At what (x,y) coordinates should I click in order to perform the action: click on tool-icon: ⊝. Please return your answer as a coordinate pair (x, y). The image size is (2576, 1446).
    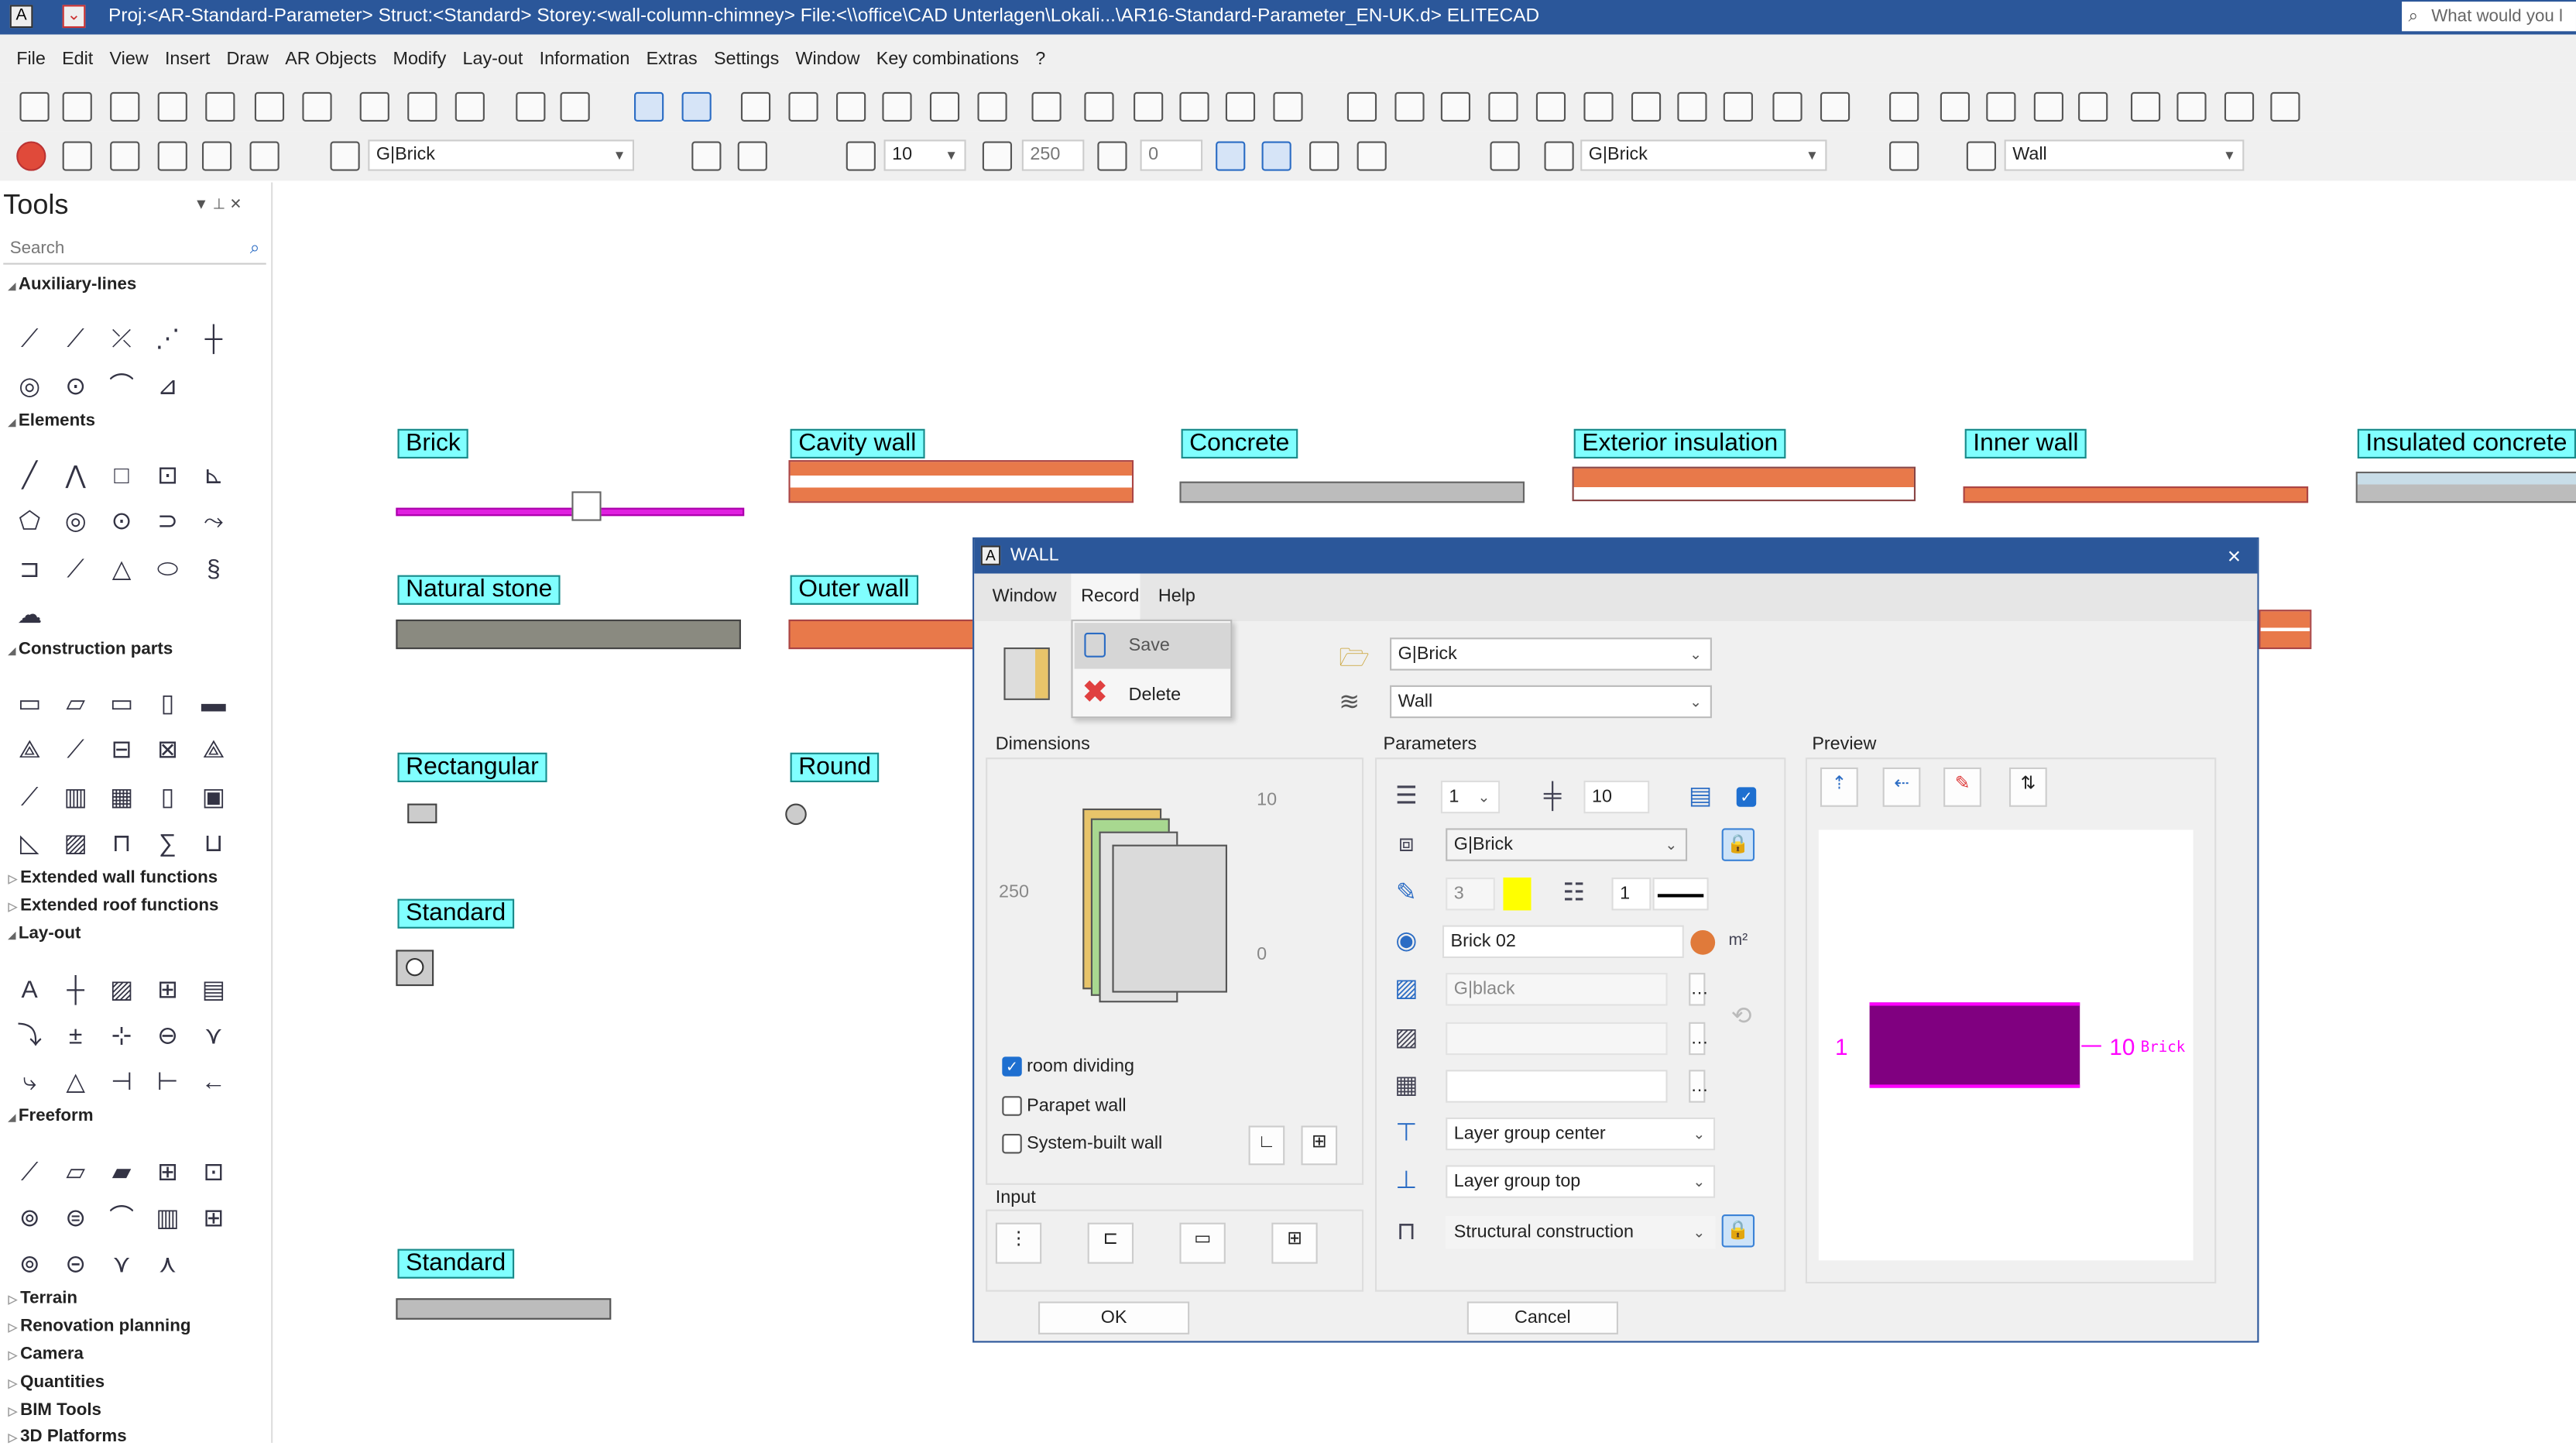
    Looking at the image, I should click on (76, 1265).